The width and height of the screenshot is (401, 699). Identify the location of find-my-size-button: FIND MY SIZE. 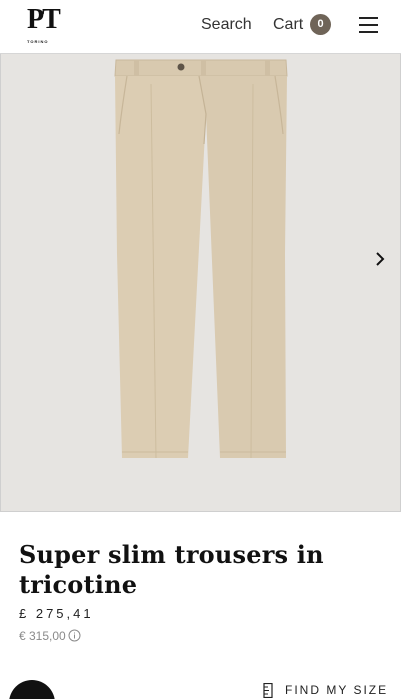
(325, 690).